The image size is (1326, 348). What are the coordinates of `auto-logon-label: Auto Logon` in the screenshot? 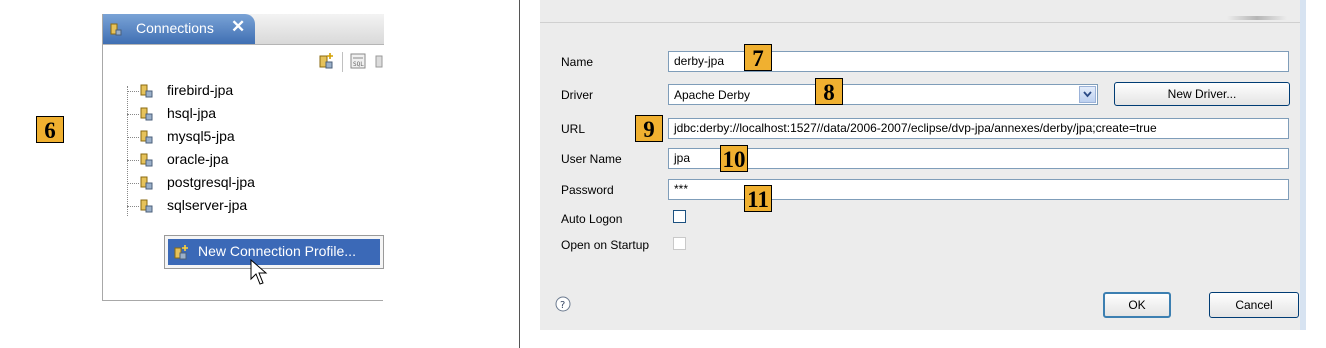 It's located at (592, 219).